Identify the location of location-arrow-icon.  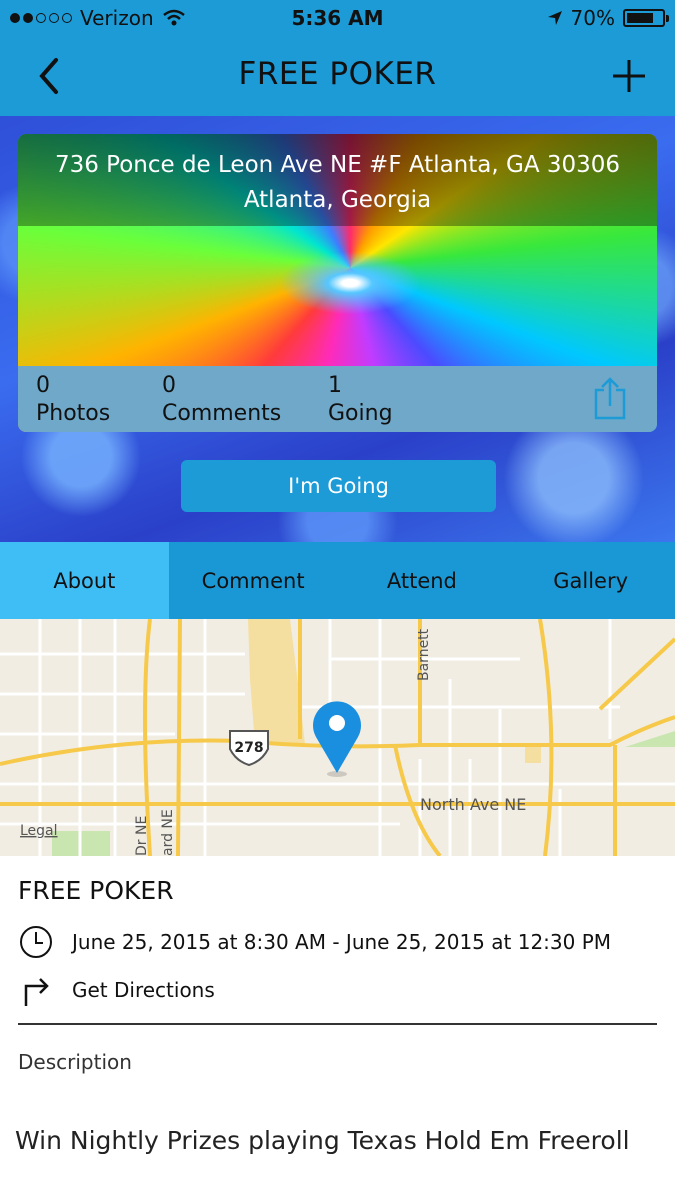
(554, 18).